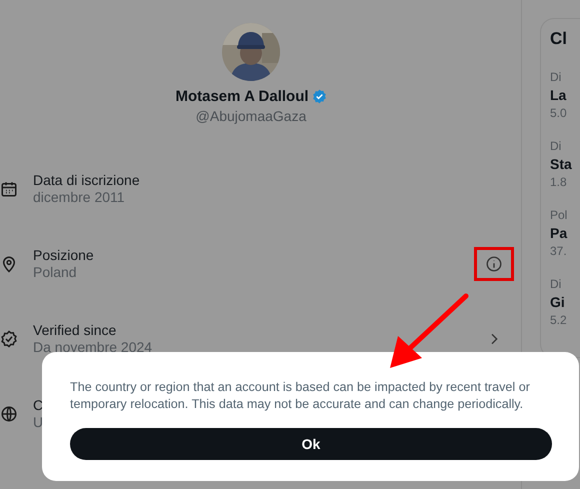 This screenshot has height=489, width=580. Describe the element at coordinates (558, 39) in the screenshot. I see `card-title: Cl` at that location.